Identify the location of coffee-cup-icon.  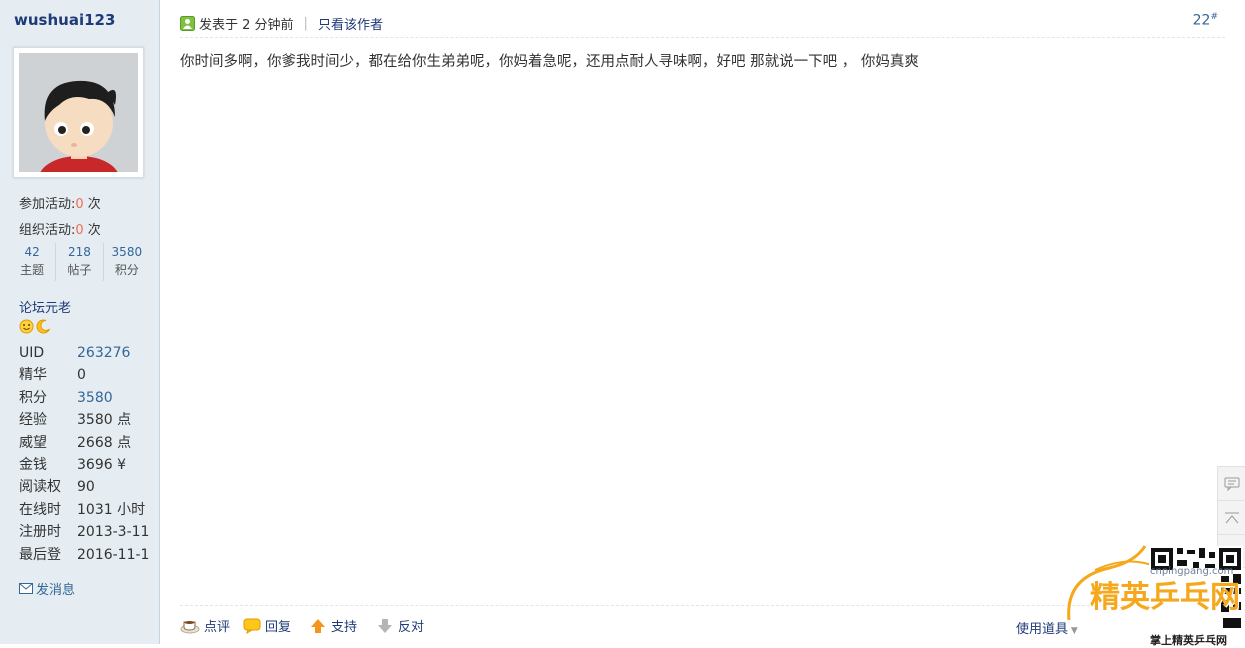
(190, 626).